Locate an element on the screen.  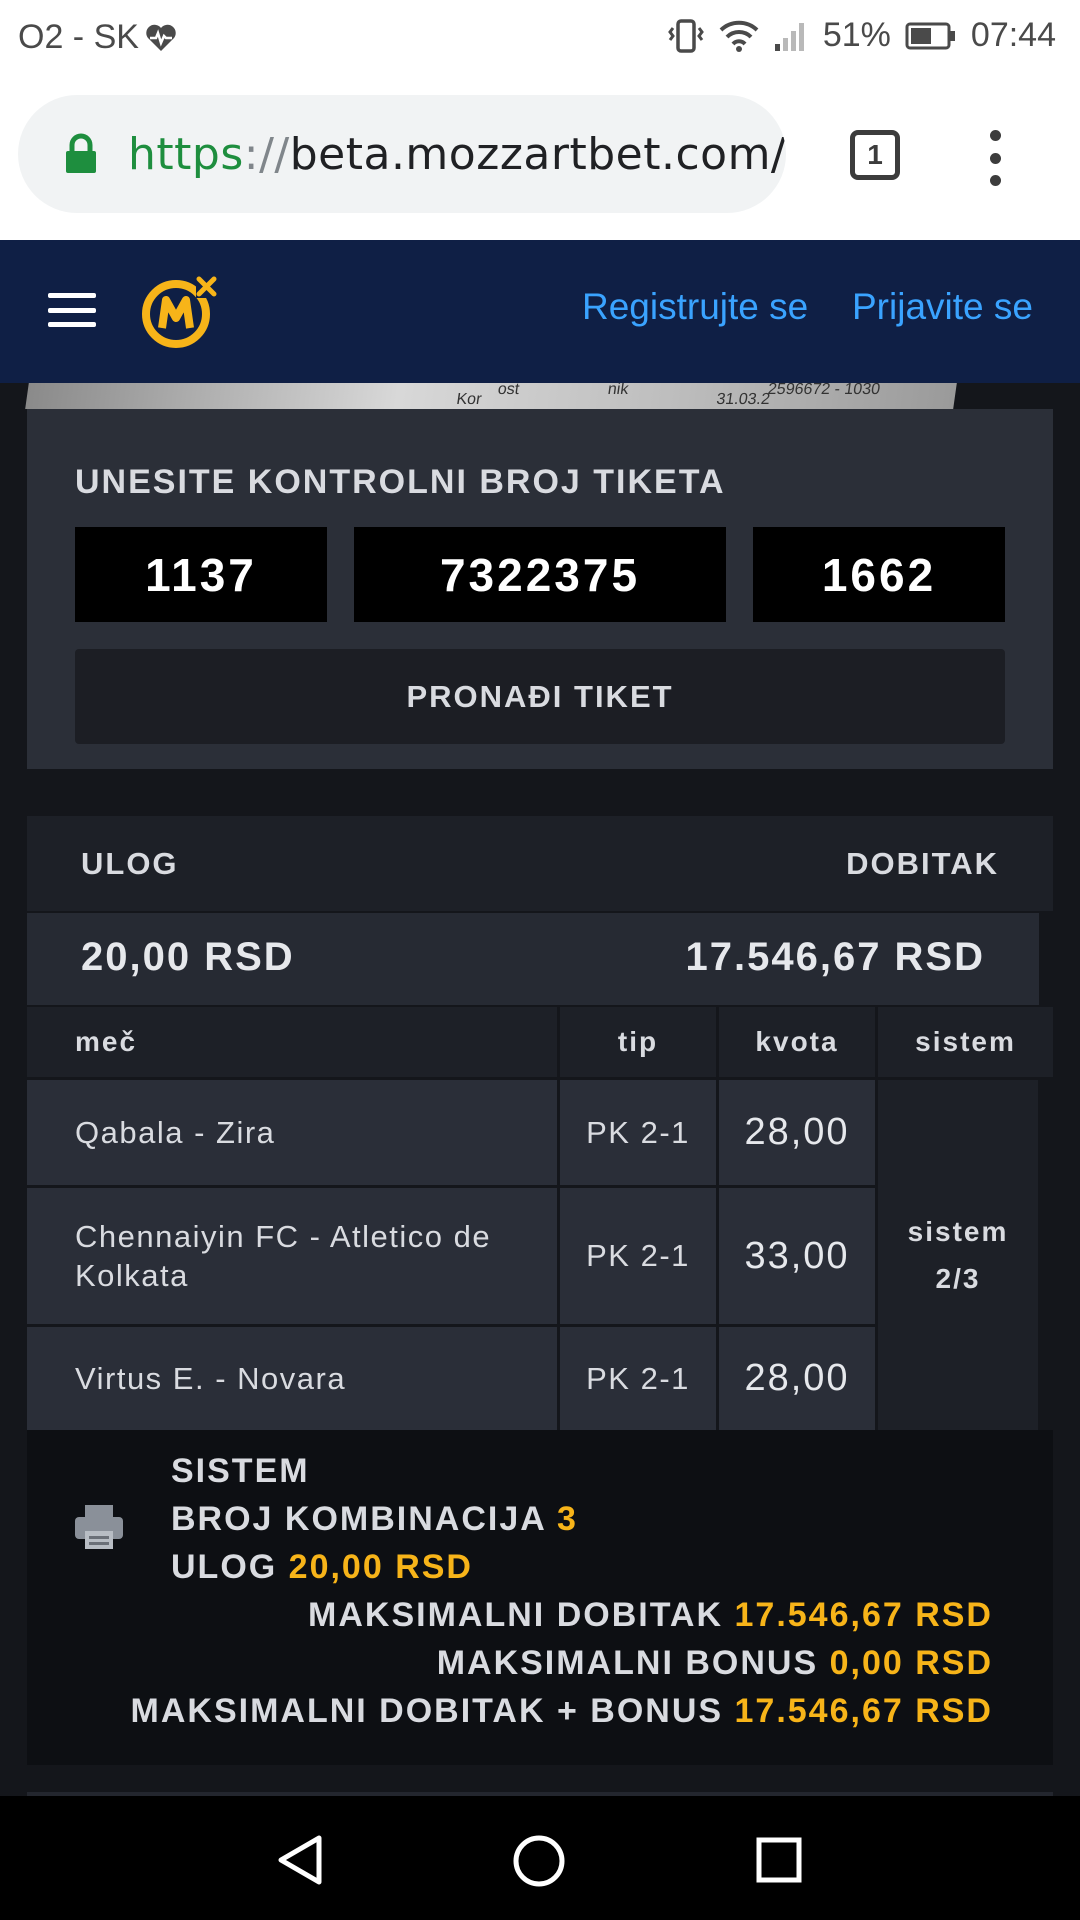
vibrate-icon is located at coordinates (686, 36).